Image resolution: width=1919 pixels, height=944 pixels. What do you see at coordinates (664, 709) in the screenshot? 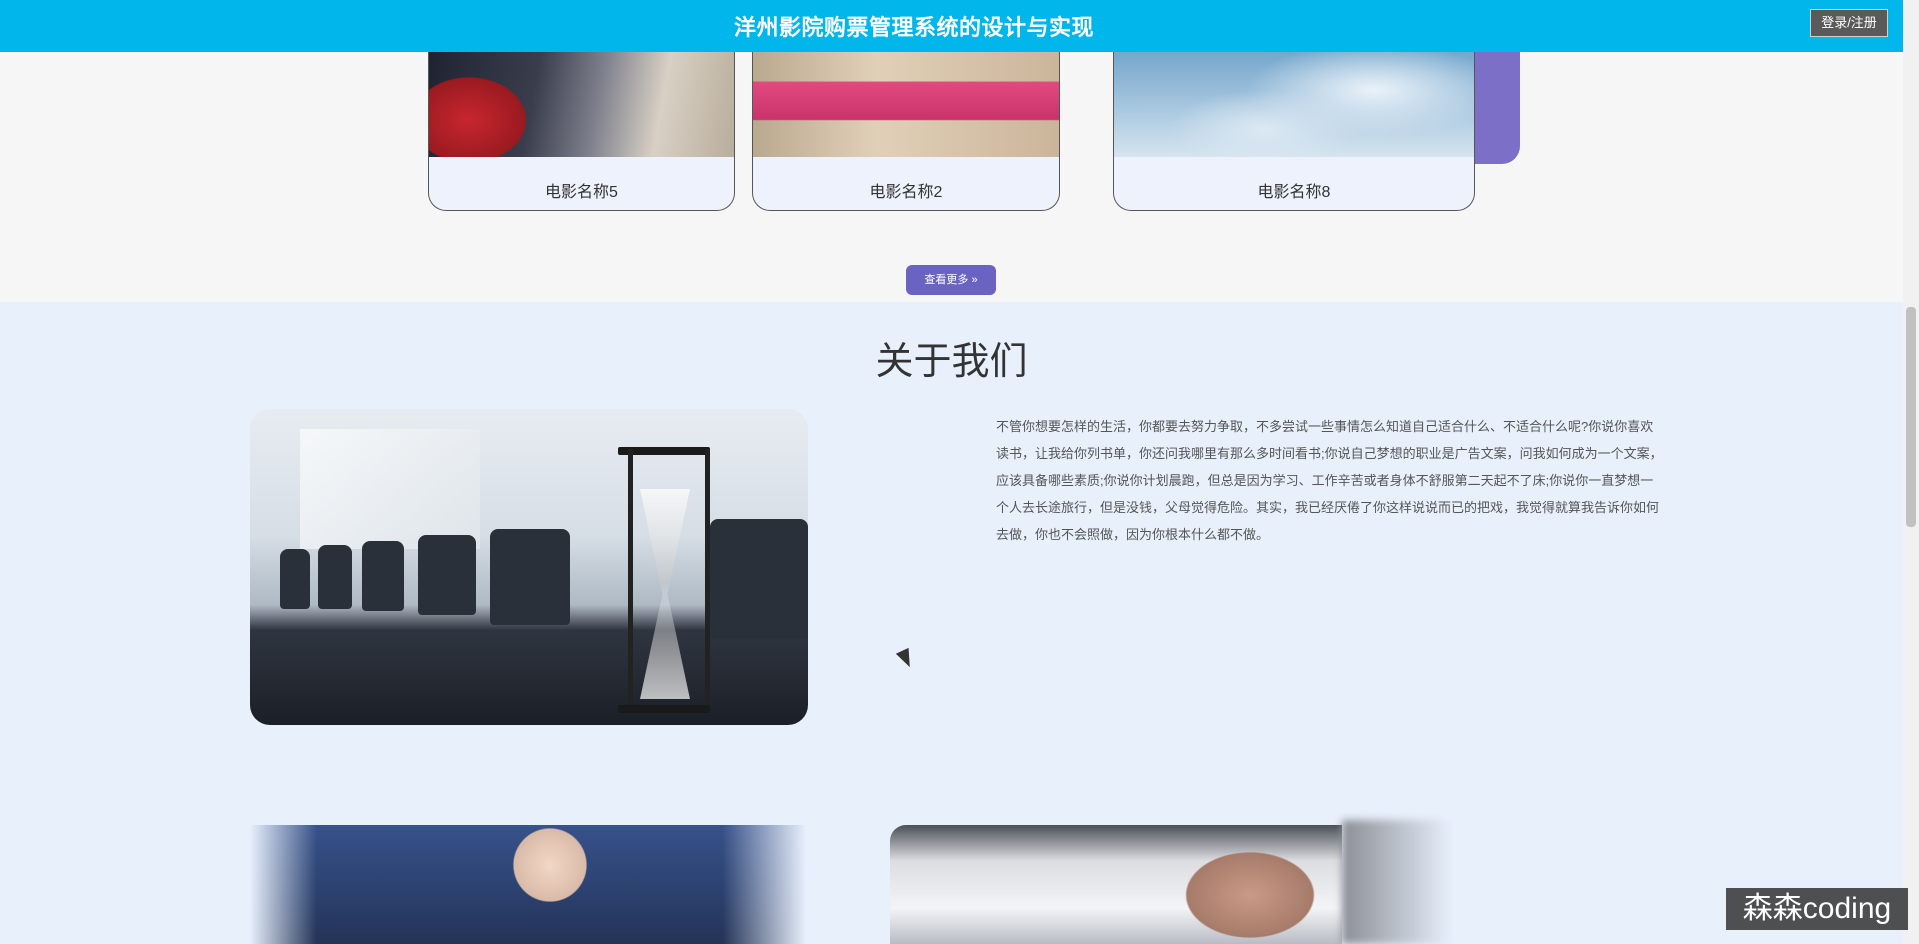
I see `hourglass-base` at bounding box center [664, 709].